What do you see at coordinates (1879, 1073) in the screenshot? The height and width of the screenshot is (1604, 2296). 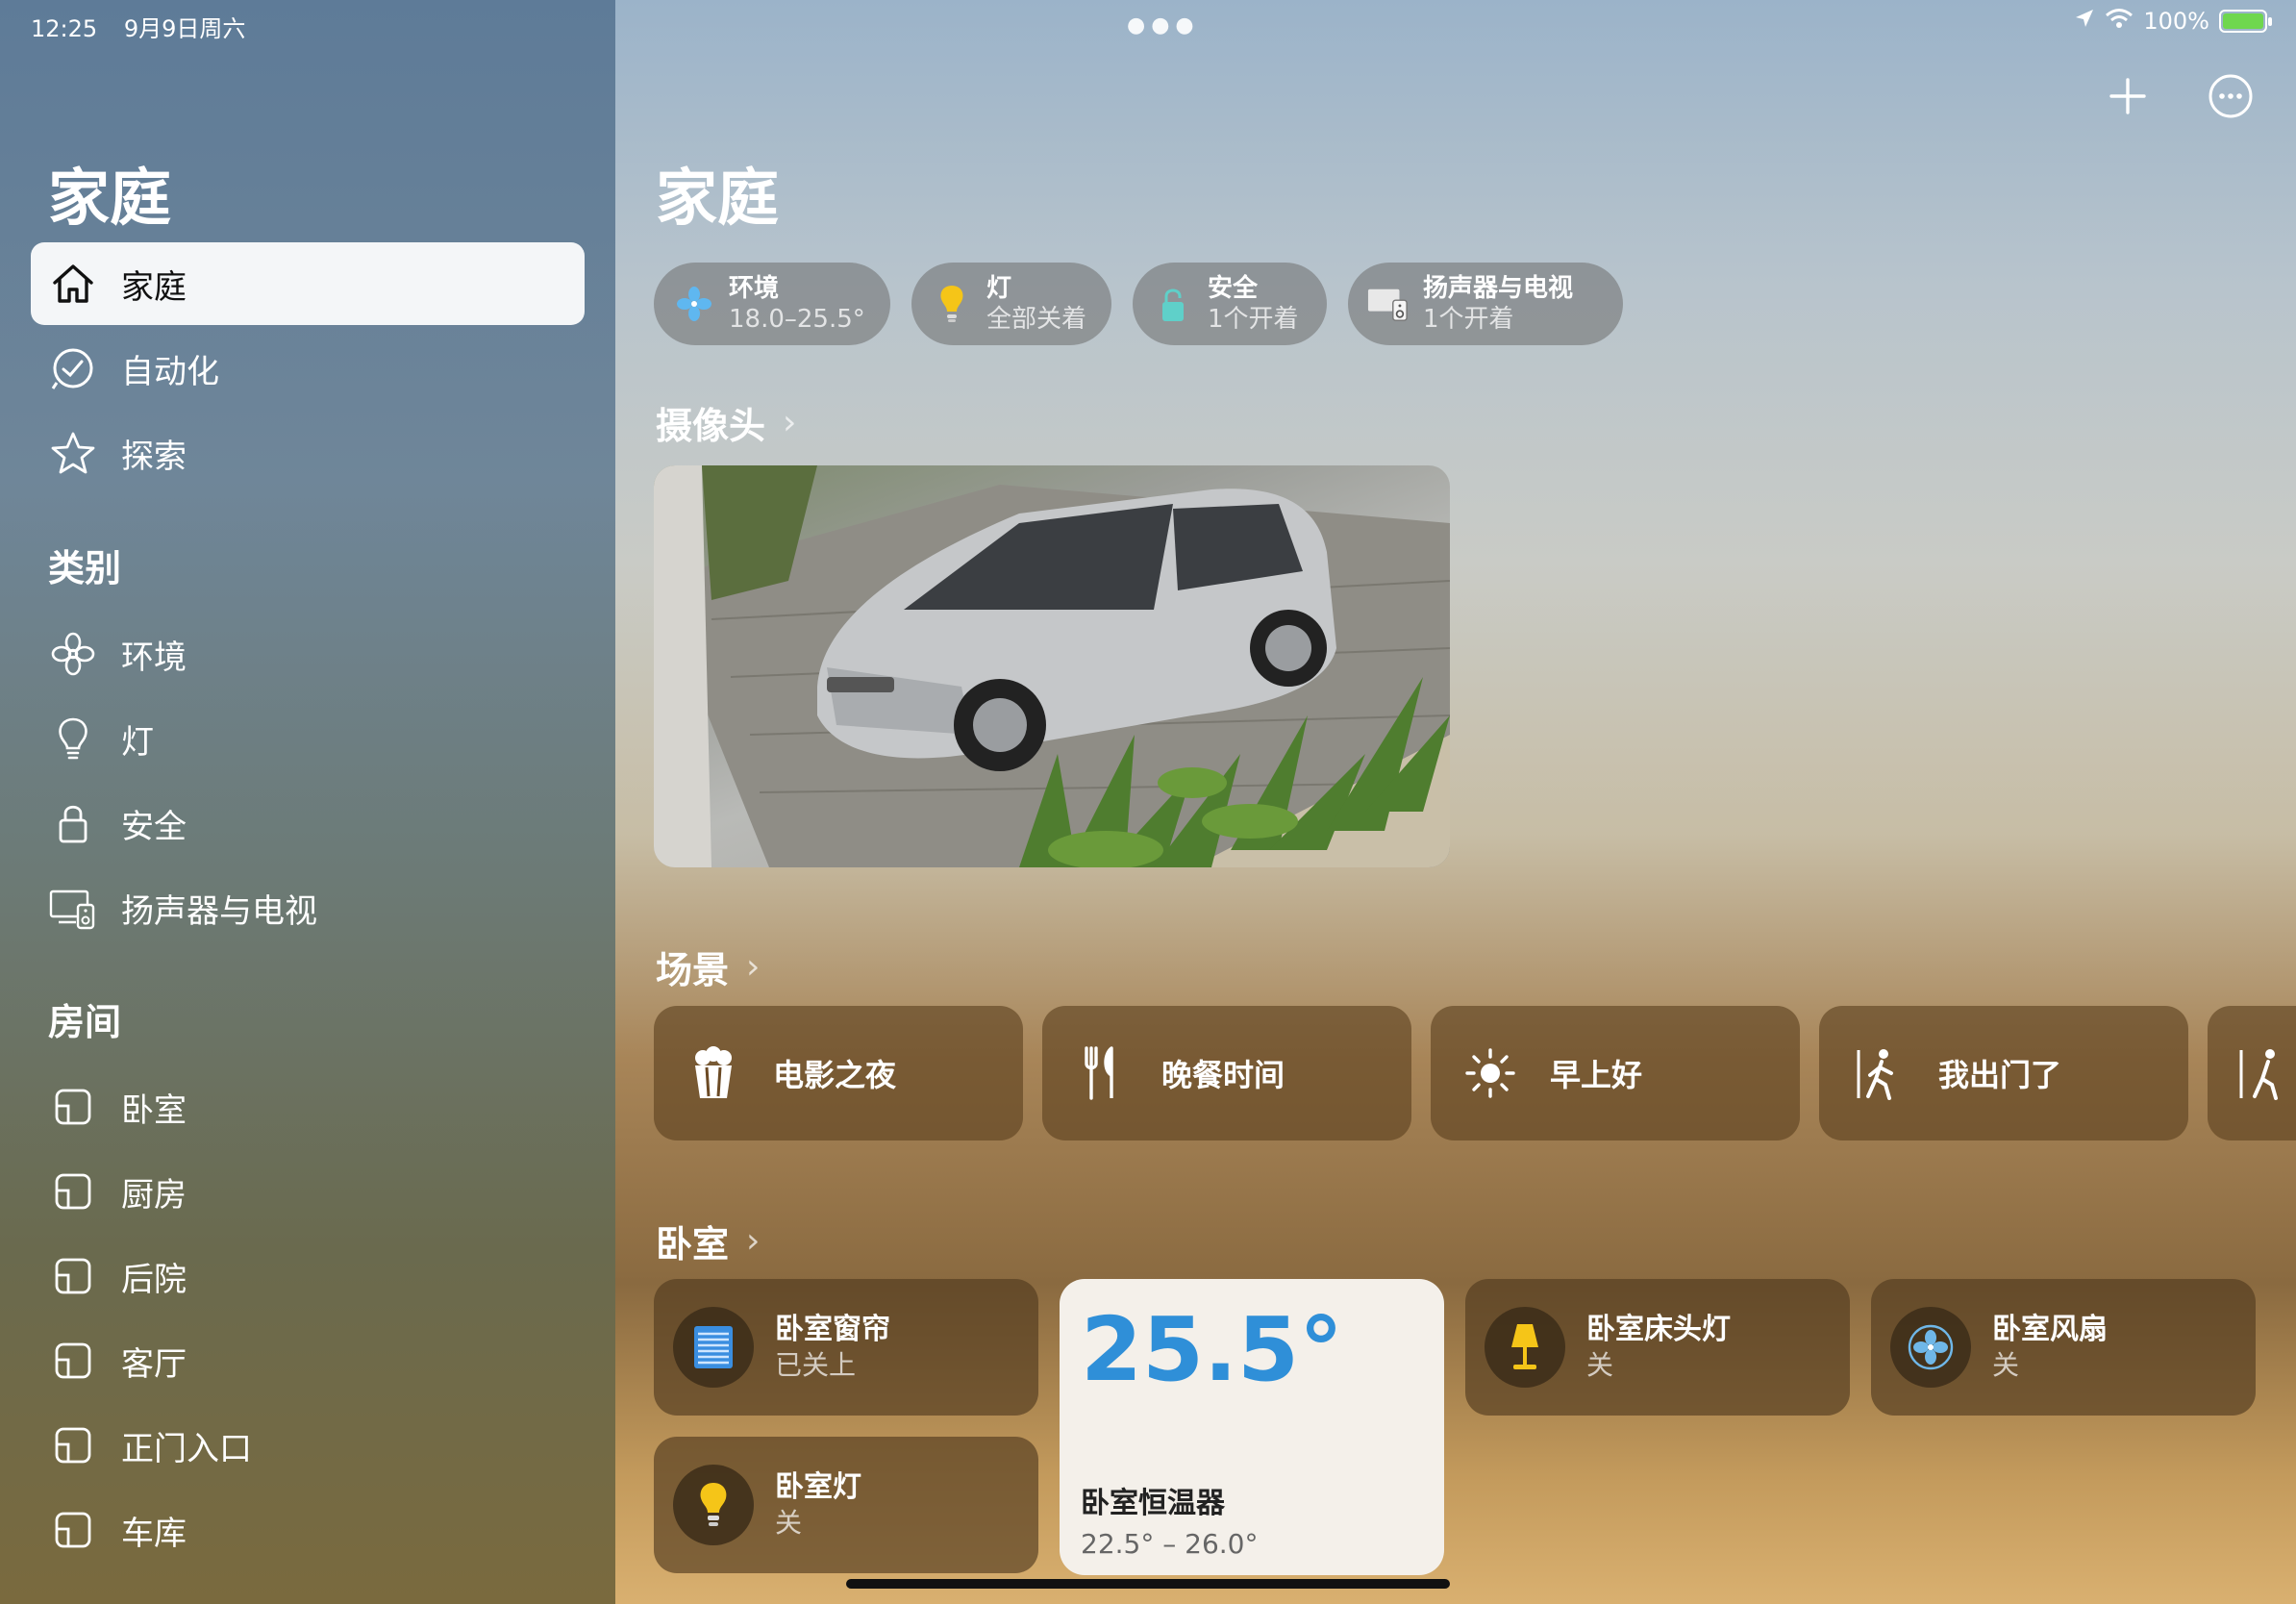 I see `walk-out-icon` at bounding box center [1879, 1073].